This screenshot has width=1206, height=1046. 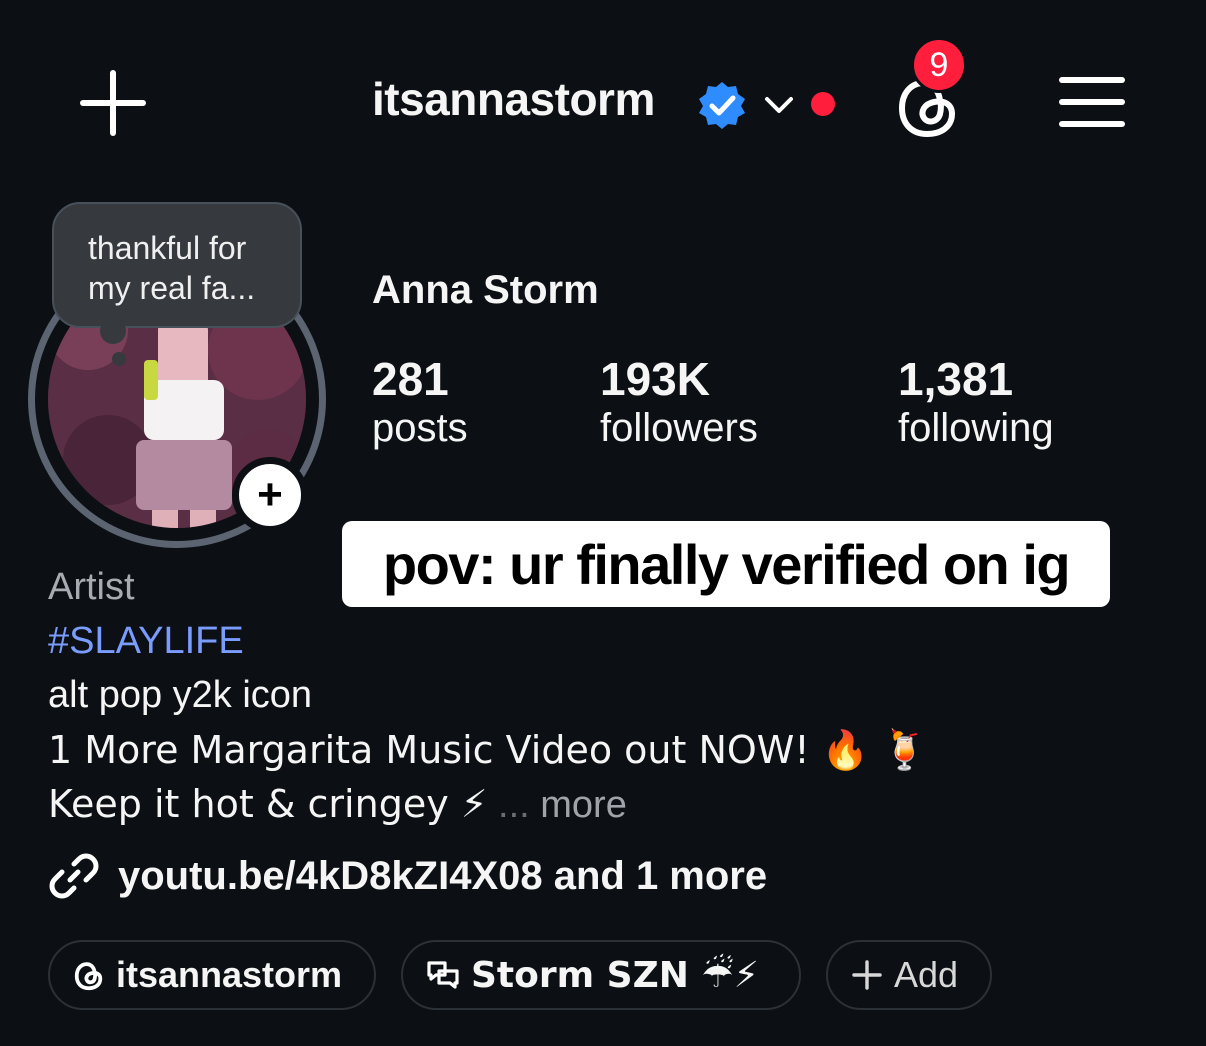 What do you see at coordinates (939, 65) in the screenshot?
I see `notification-badge: 9` at bounding box center [939, 65].